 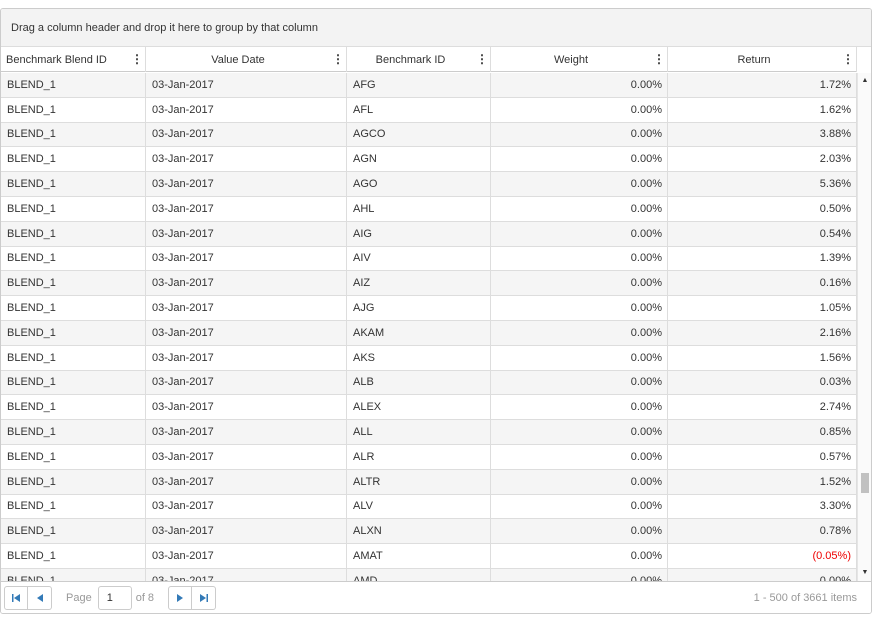 I want to click on cell-benchmark-id: AFG, so click(x=419, y=85).